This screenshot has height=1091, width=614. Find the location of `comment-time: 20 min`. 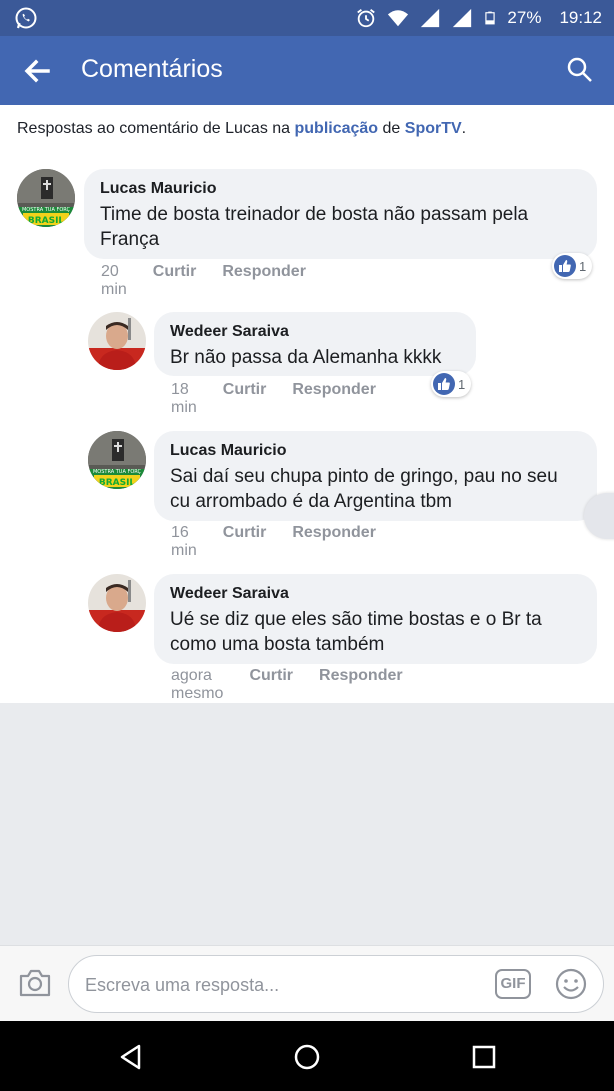

comment-time: 20 min is located at coordinates (114, 280).